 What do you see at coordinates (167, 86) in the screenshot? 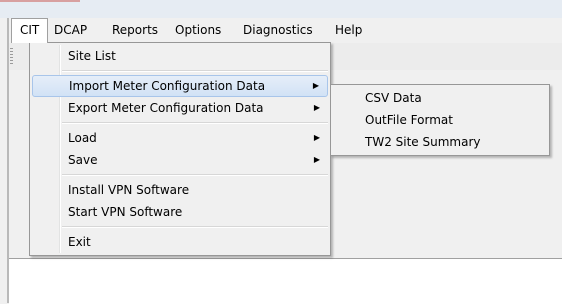
I see `menu-item-import-label: Import Meter Configuration Data` at bounding box center [167, 86].